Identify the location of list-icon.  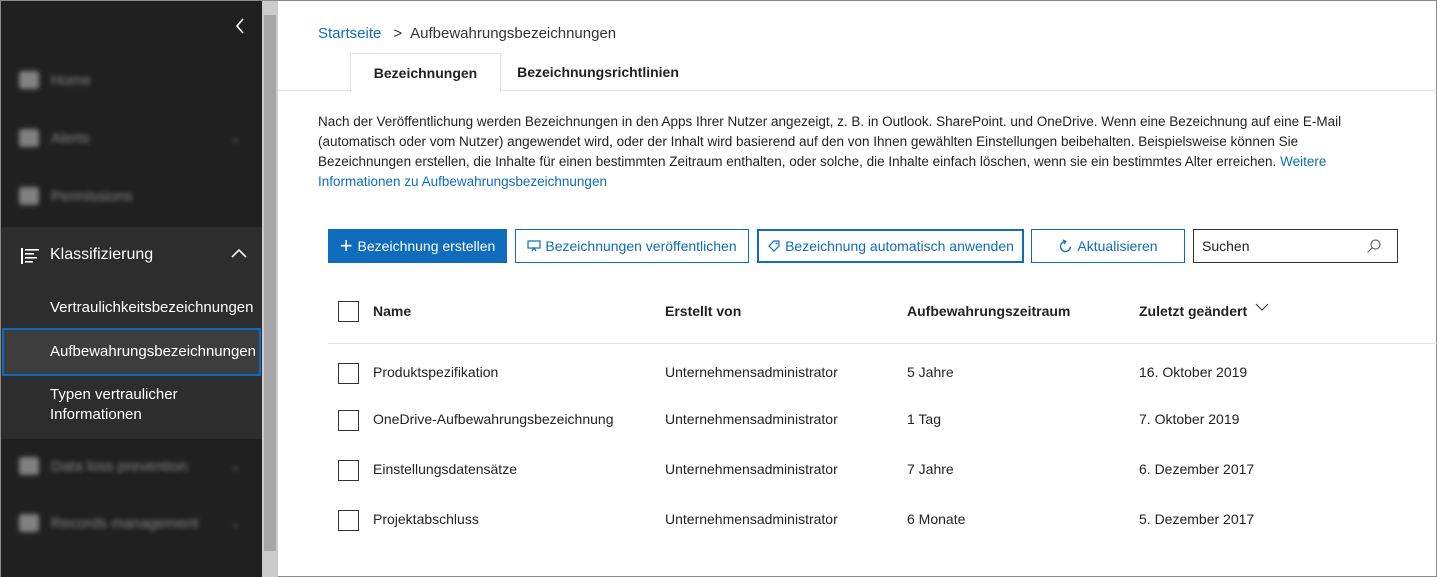
(30, 256).